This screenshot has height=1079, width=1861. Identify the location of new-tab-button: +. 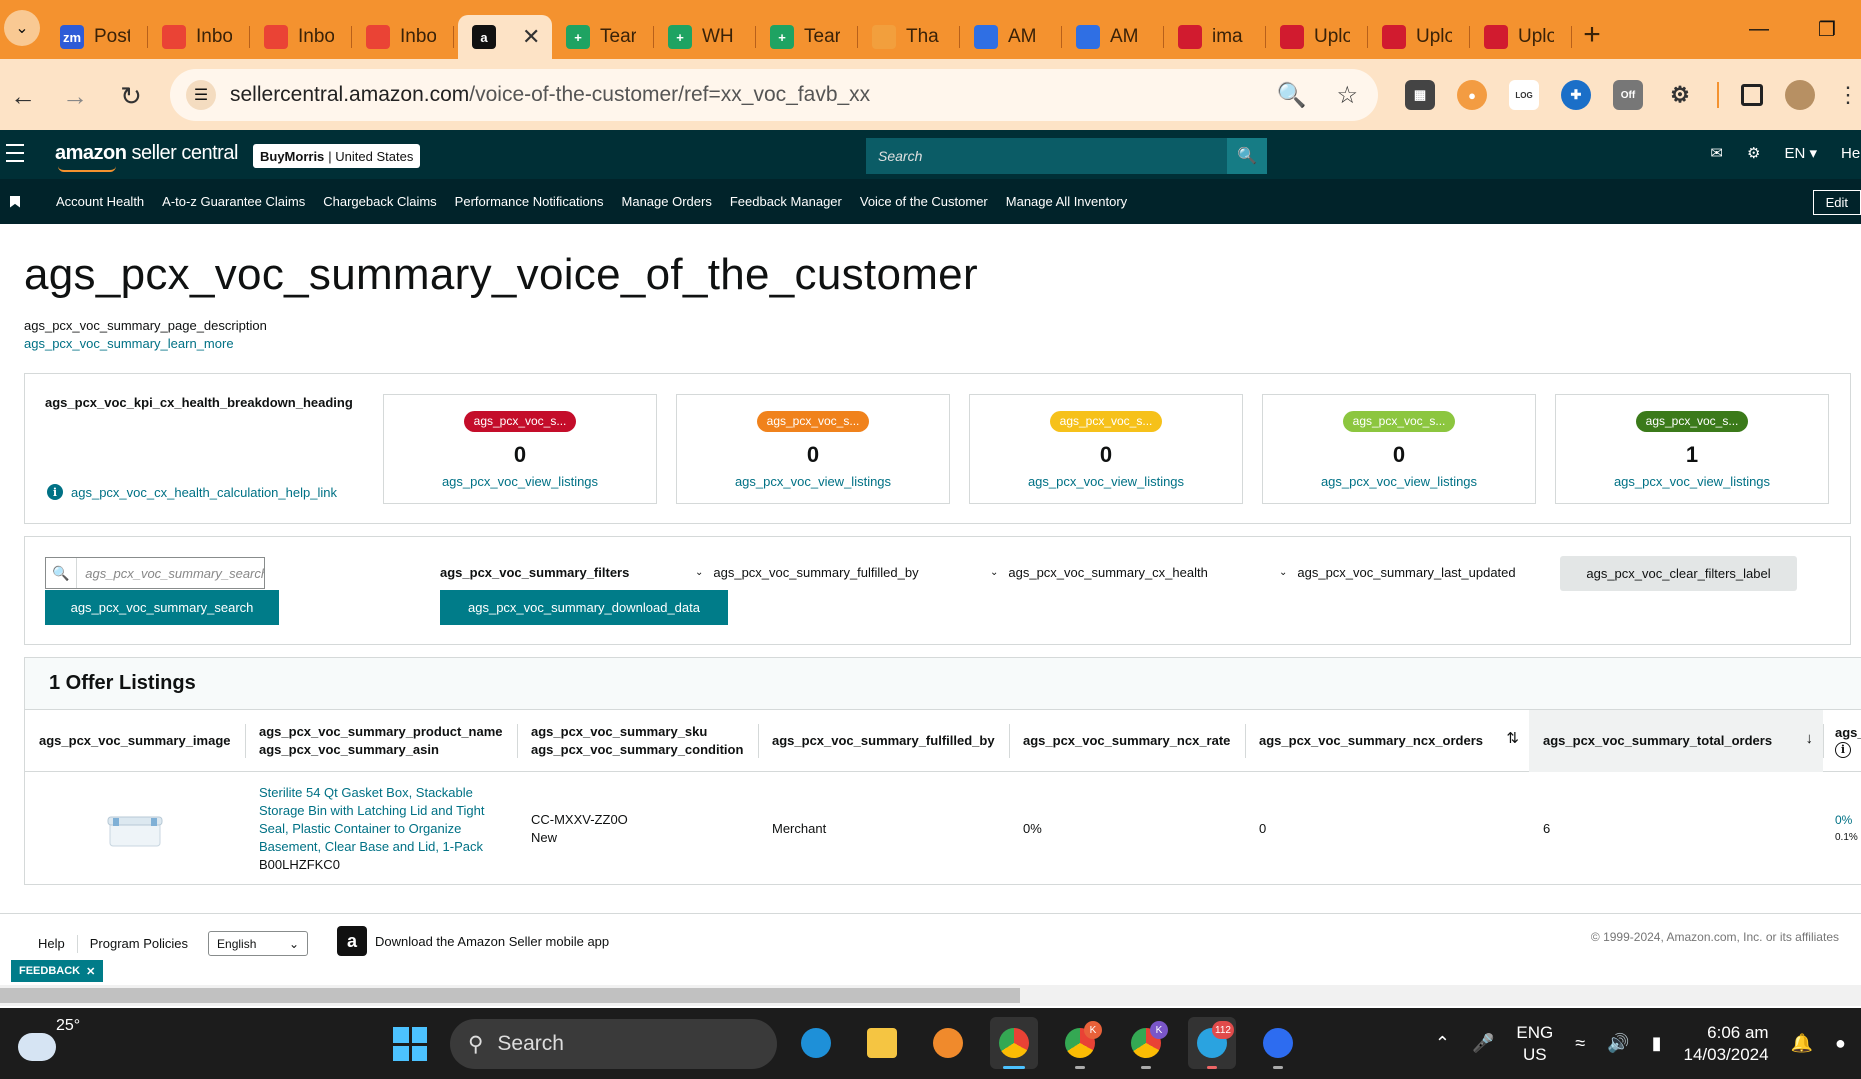
(1592, 34).